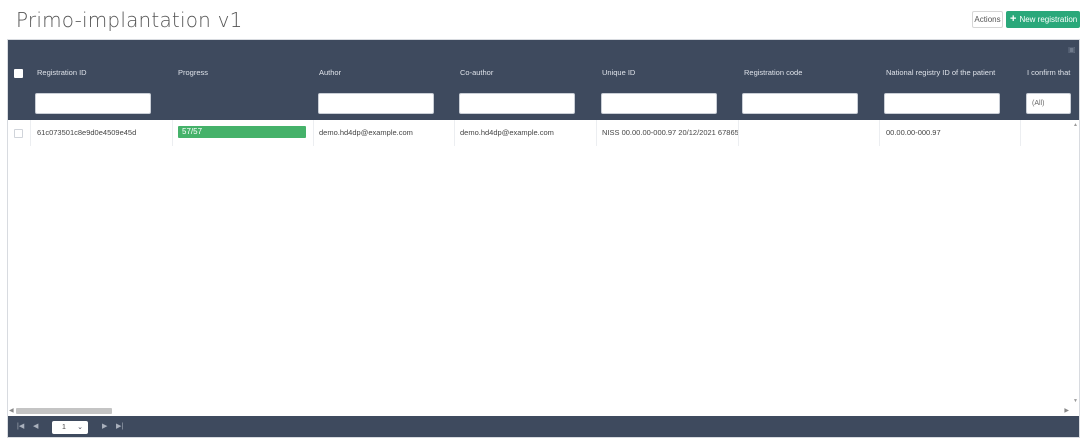 The width and height of the screenshot is (1090, 438). Describe the element at coordinates (384, 75) in the screenshot. I see `column-header-author: Author` at that location.